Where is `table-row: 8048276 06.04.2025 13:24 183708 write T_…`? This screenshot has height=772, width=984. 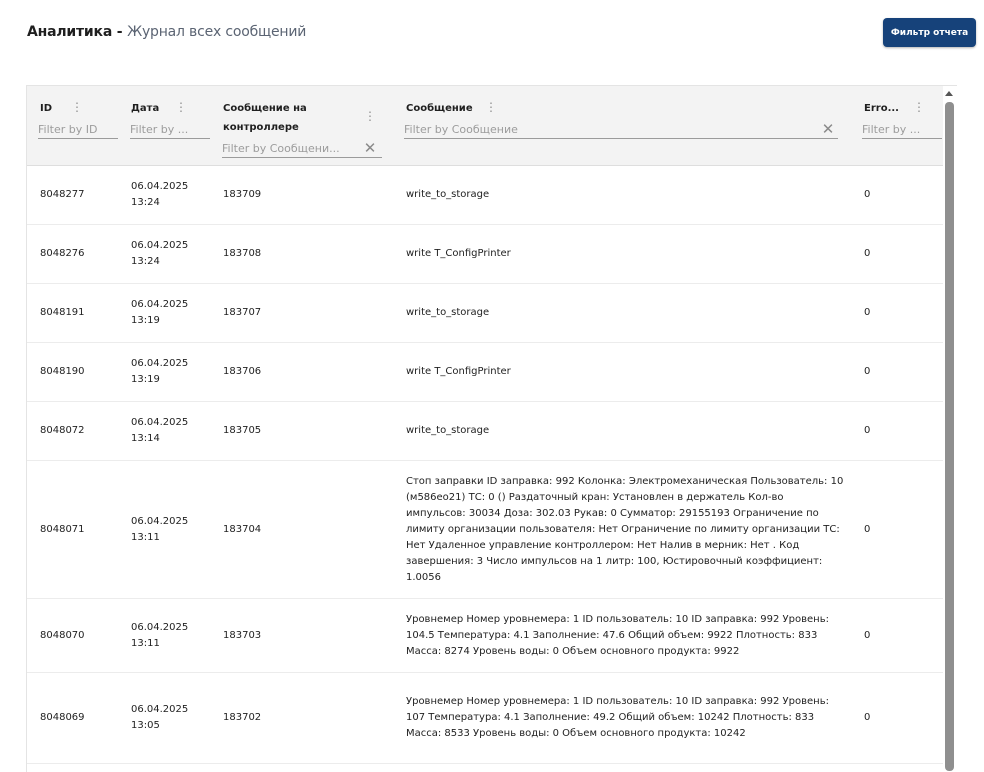
table-row: 8048276 06.04.2025 13:24 183708 write T_… is located at coordinates (485, 254).